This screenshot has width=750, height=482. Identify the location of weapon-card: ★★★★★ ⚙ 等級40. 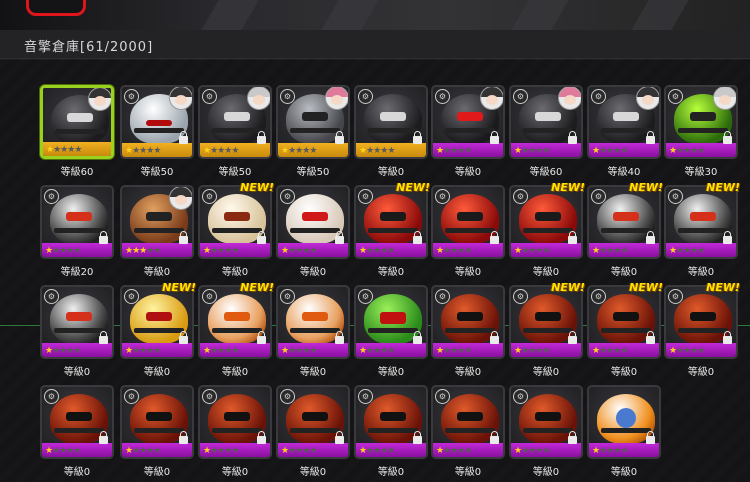
(626, 131).